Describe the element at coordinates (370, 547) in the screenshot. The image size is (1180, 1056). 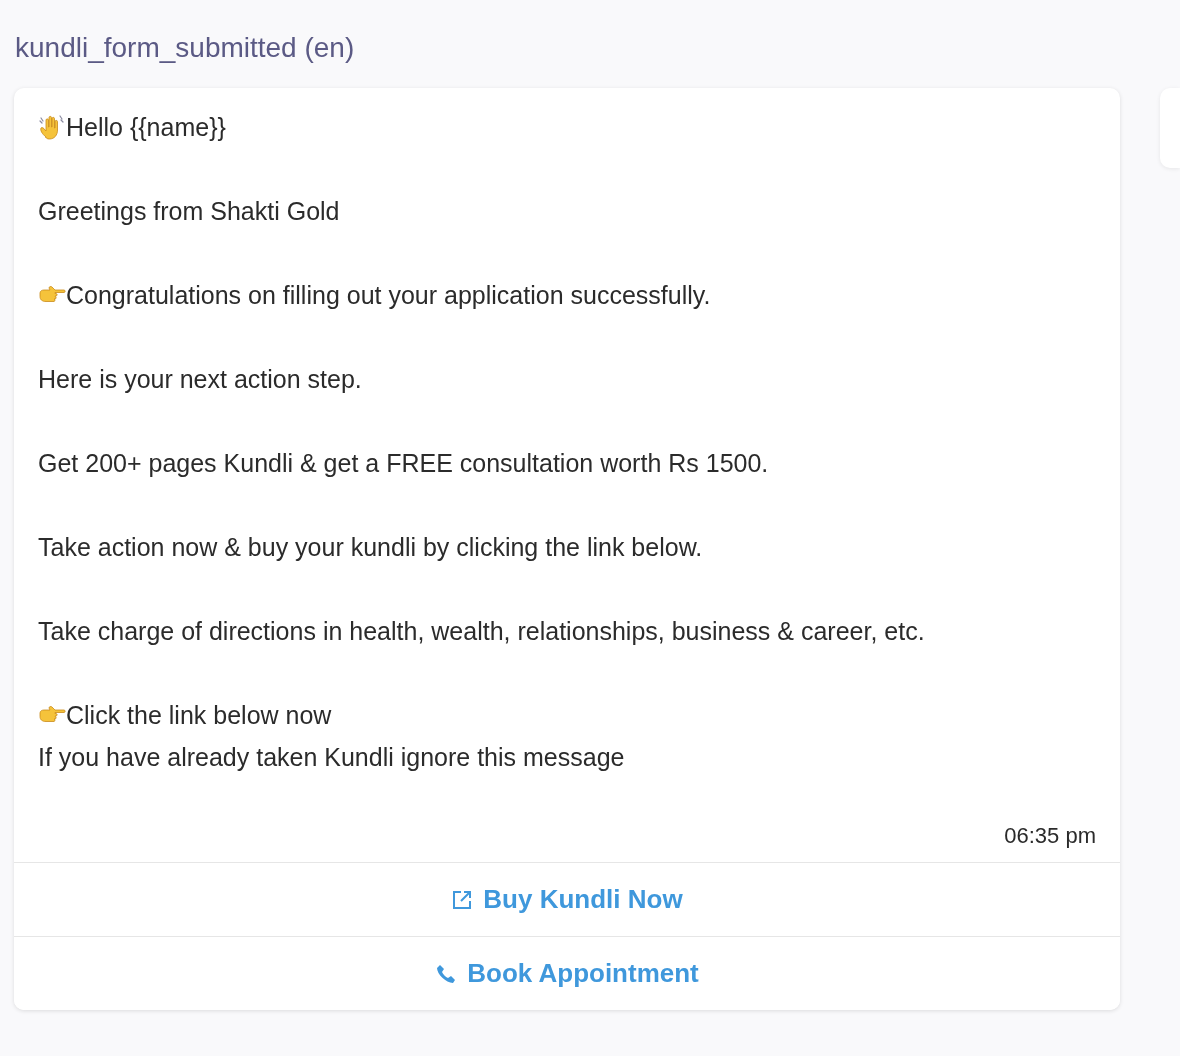
I see `message-text: Take action now & buy your kundli by clicking the link below.` at that location.